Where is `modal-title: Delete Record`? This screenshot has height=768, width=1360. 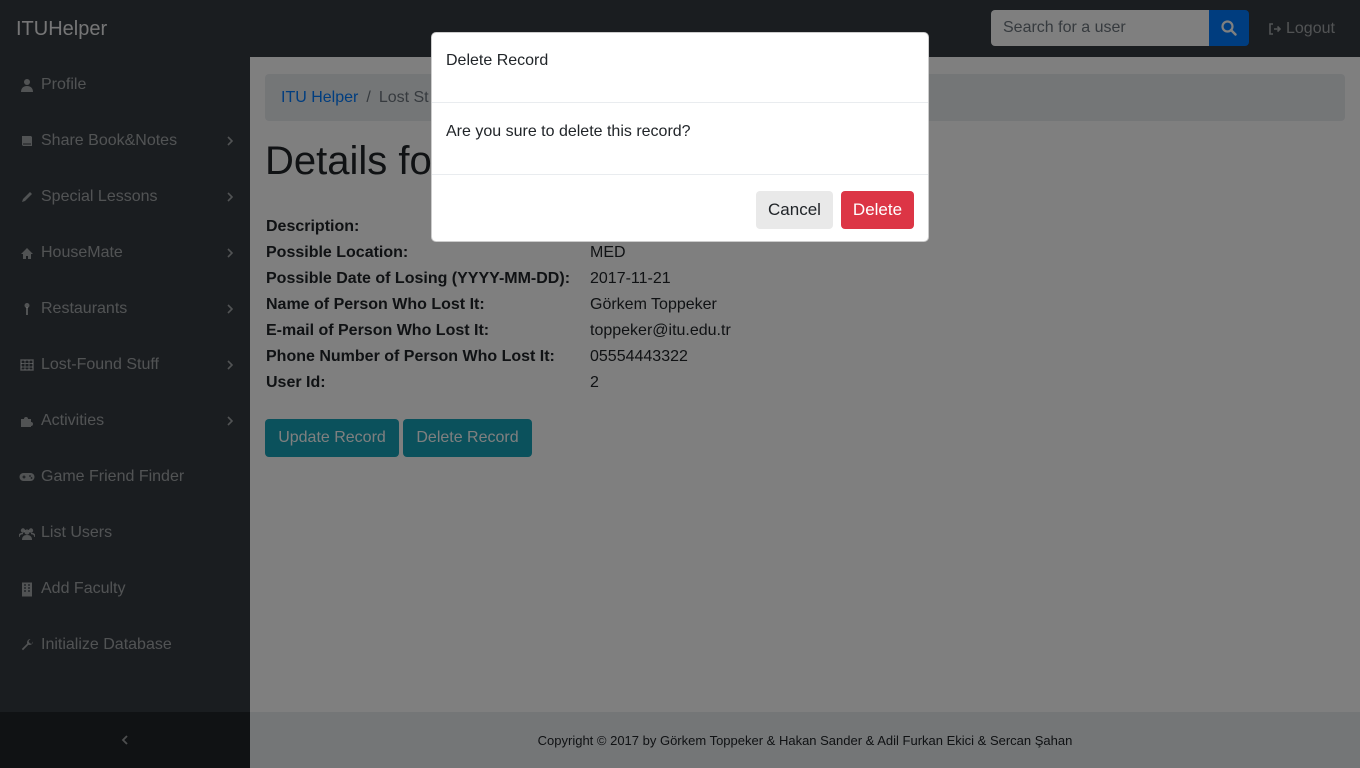 modal-title: Delete Record is located at coordinates (497, 60).